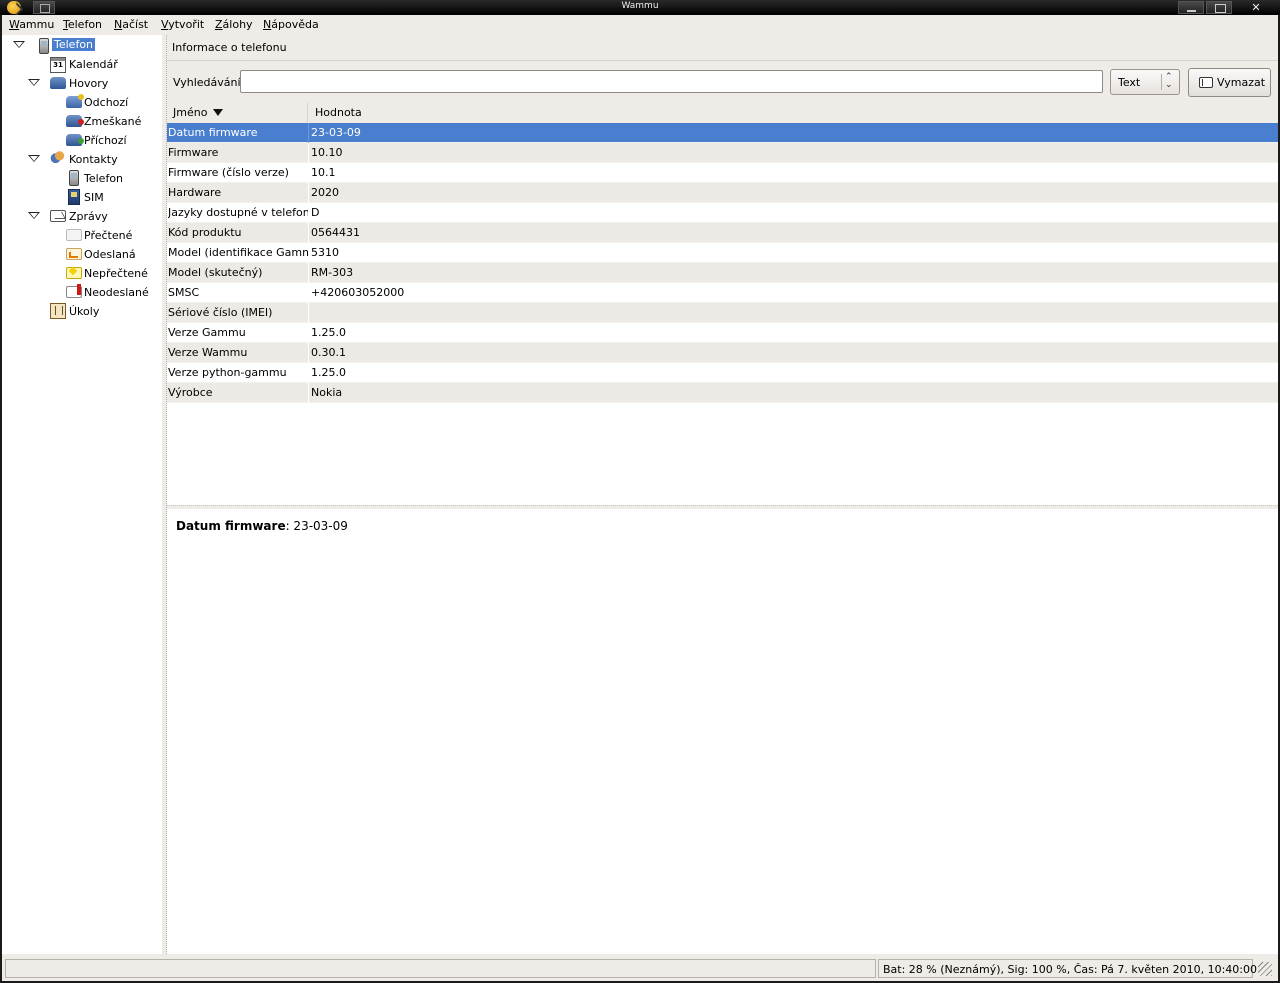 This screenshot has height=983, width=1280. Describe the element at coordinates (1206, 82) in the screenshot. I see `clear-icon` at that location.